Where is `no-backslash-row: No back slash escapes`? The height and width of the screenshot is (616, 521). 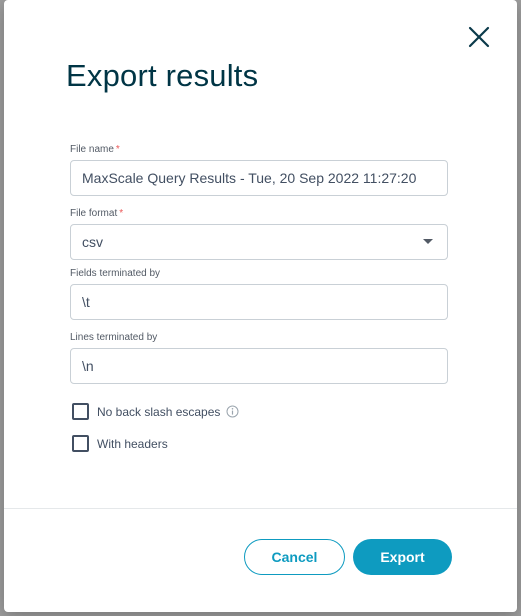
no-backslash-row: No back slash escapes is located at coordinates (155, 411).